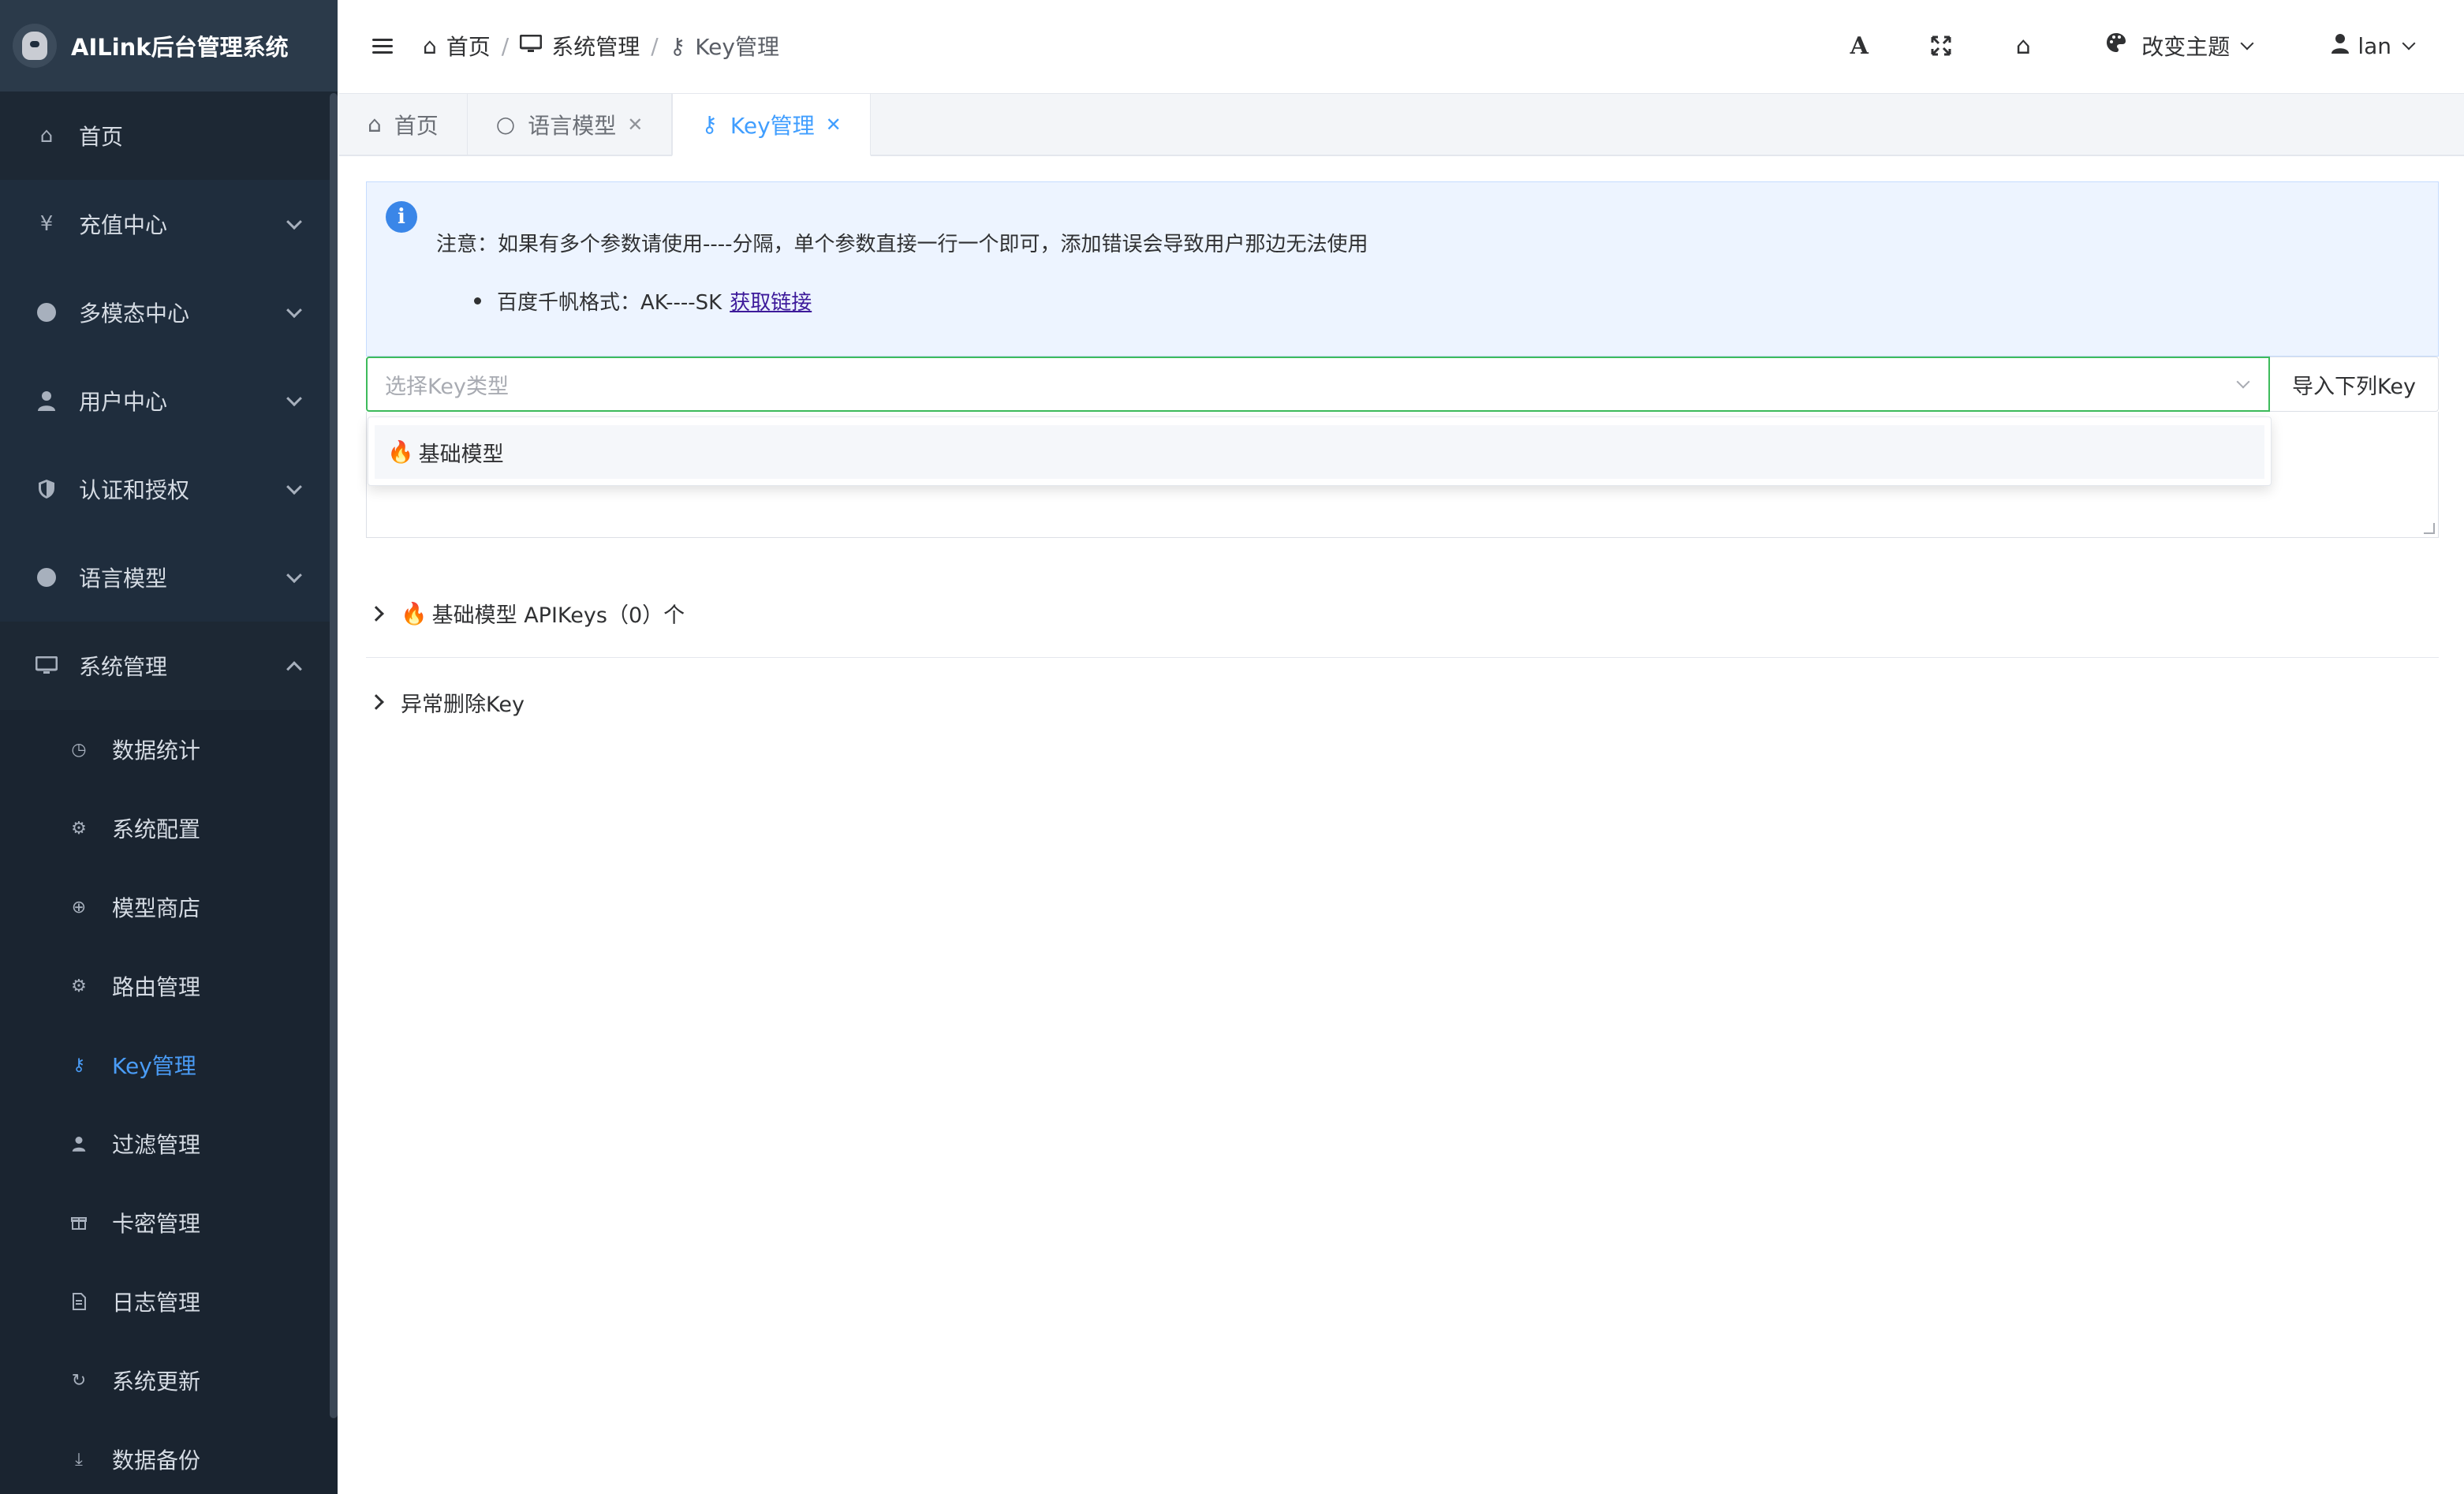  I want to click on sidebar-sub-logs: 日志管理, so click(169, 1301).